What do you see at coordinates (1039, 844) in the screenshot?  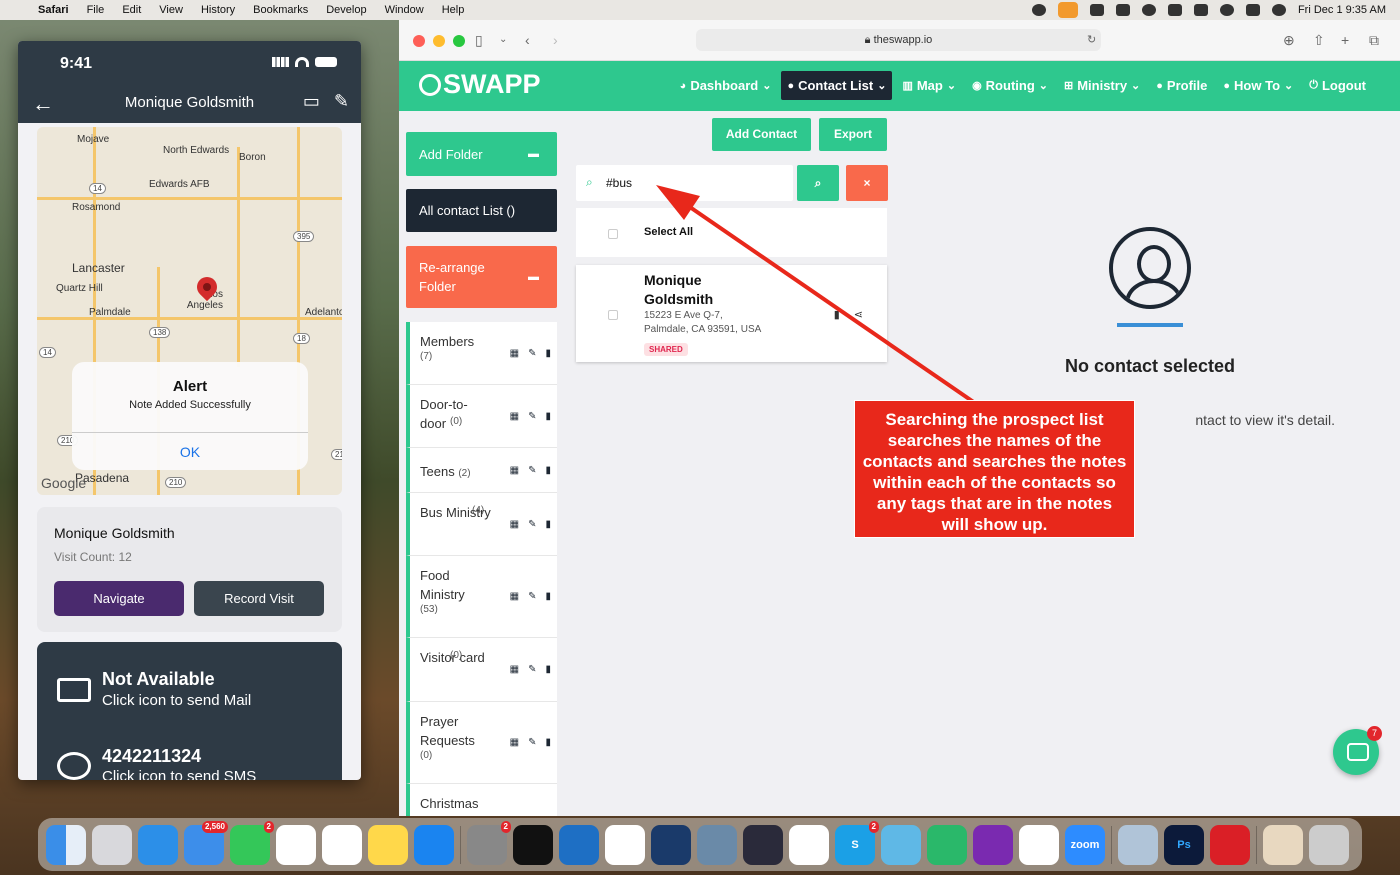 I see `slack-icon` at bounding box center [1039, 844].